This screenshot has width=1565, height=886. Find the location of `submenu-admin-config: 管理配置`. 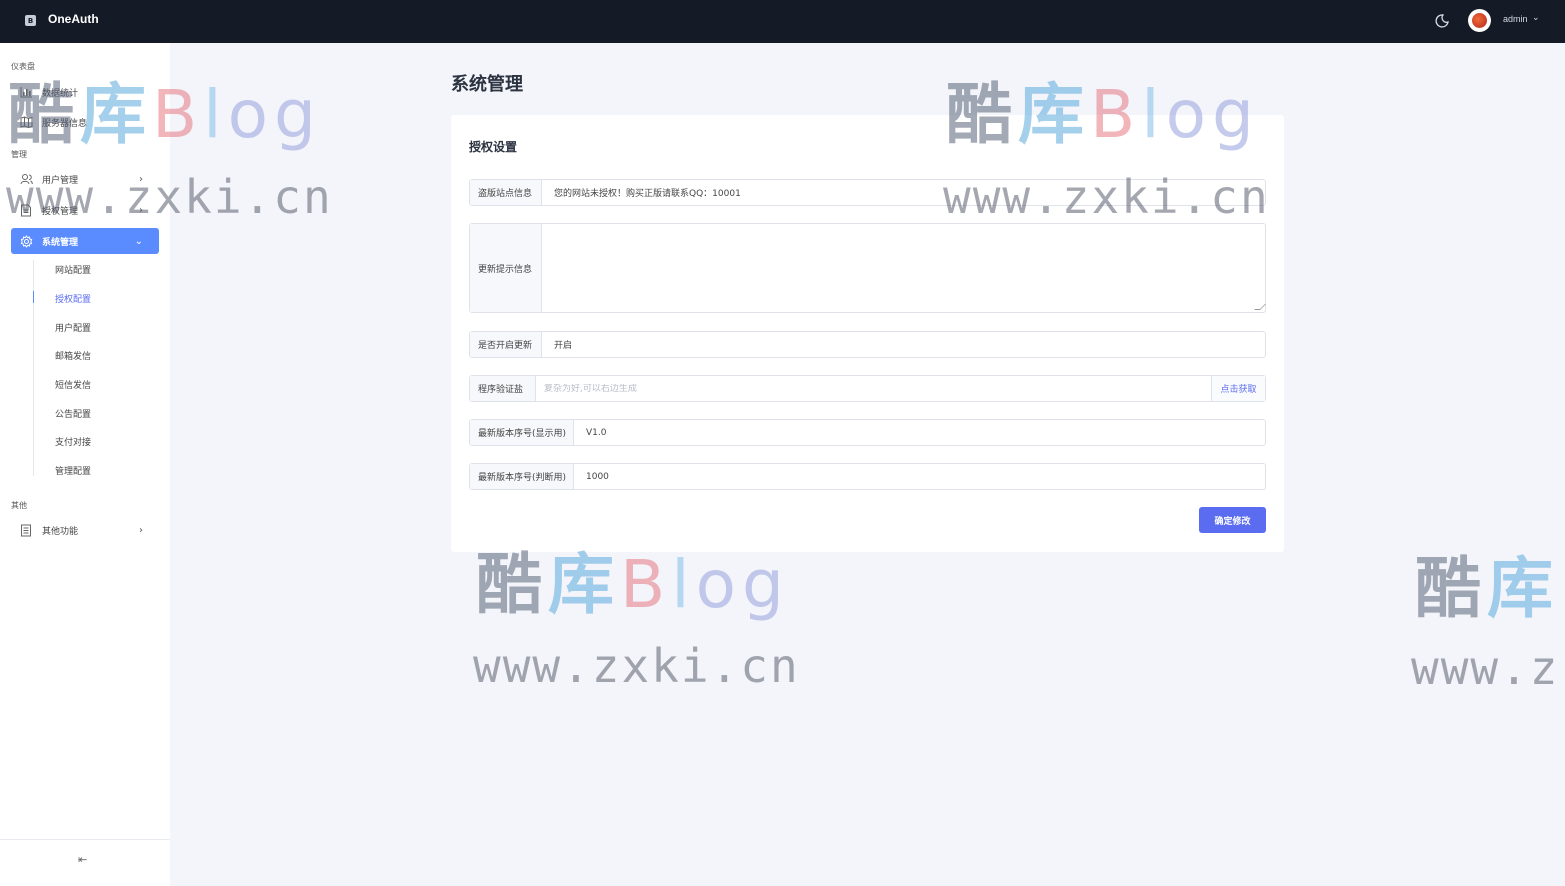

submenu-admin-config: 管理配置 is located at coordinates (73, 470).